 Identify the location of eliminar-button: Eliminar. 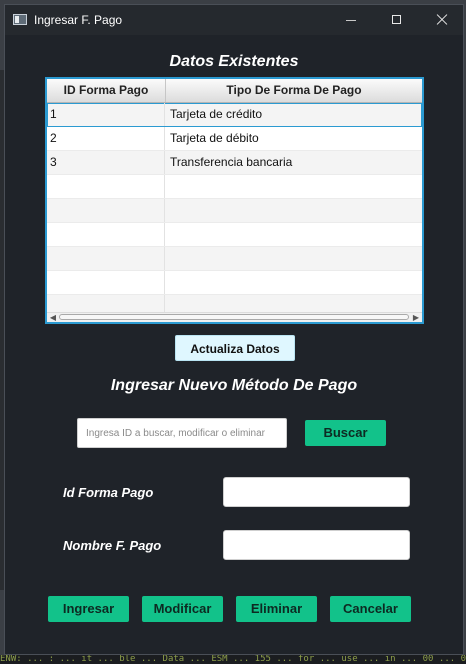
(276, 609).